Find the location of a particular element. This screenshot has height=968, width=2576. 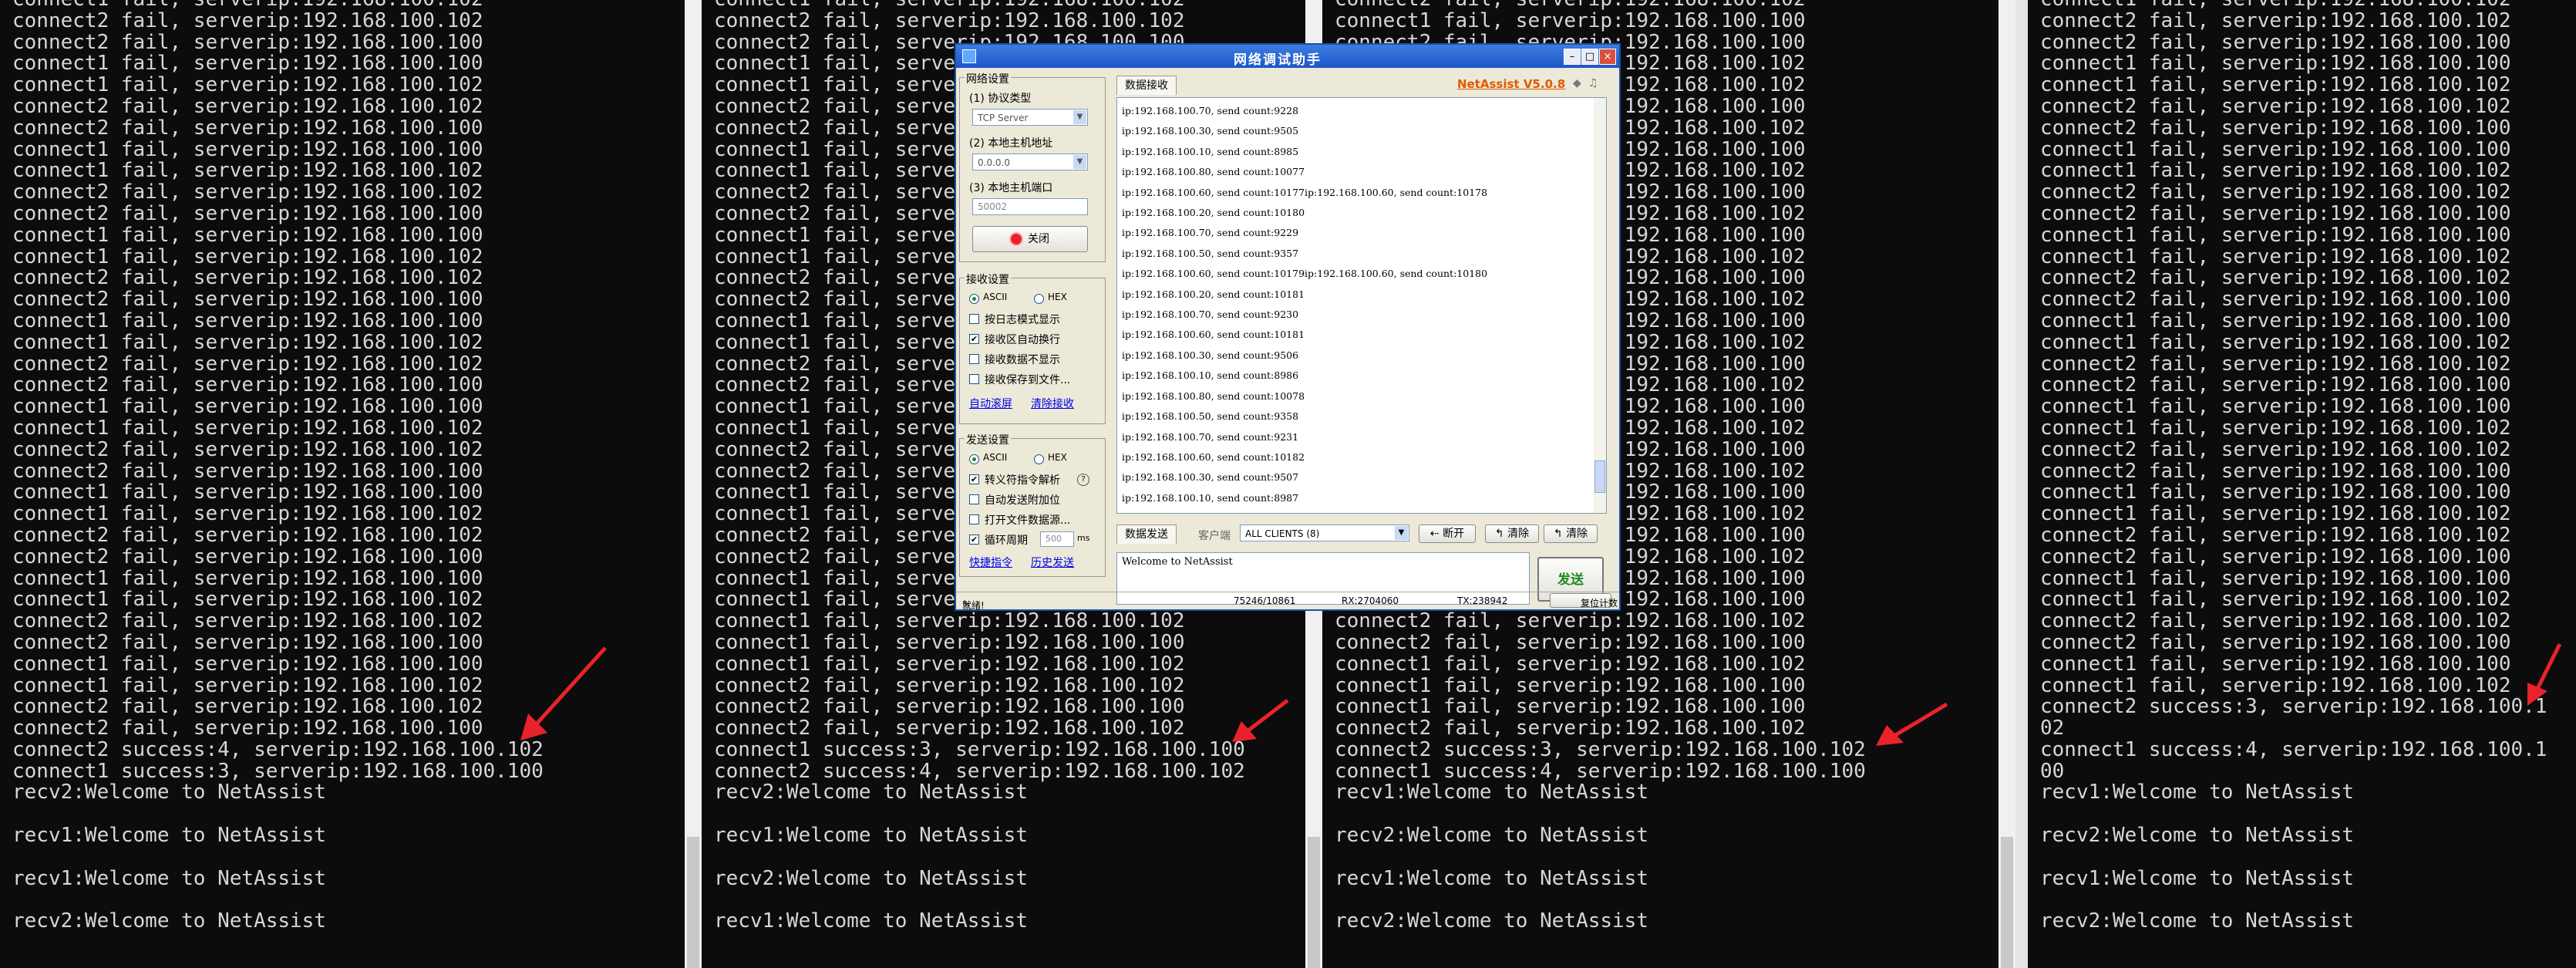

recv-line: ip:192.168.100.70, send count:9231 is located at coordinates (1210, 436).